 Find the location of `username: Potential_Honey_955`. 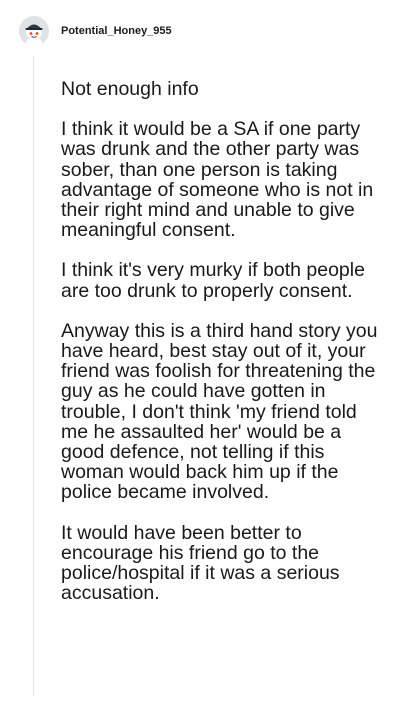

username: Potential_Honey_955 is located at coordinates (116, 31).